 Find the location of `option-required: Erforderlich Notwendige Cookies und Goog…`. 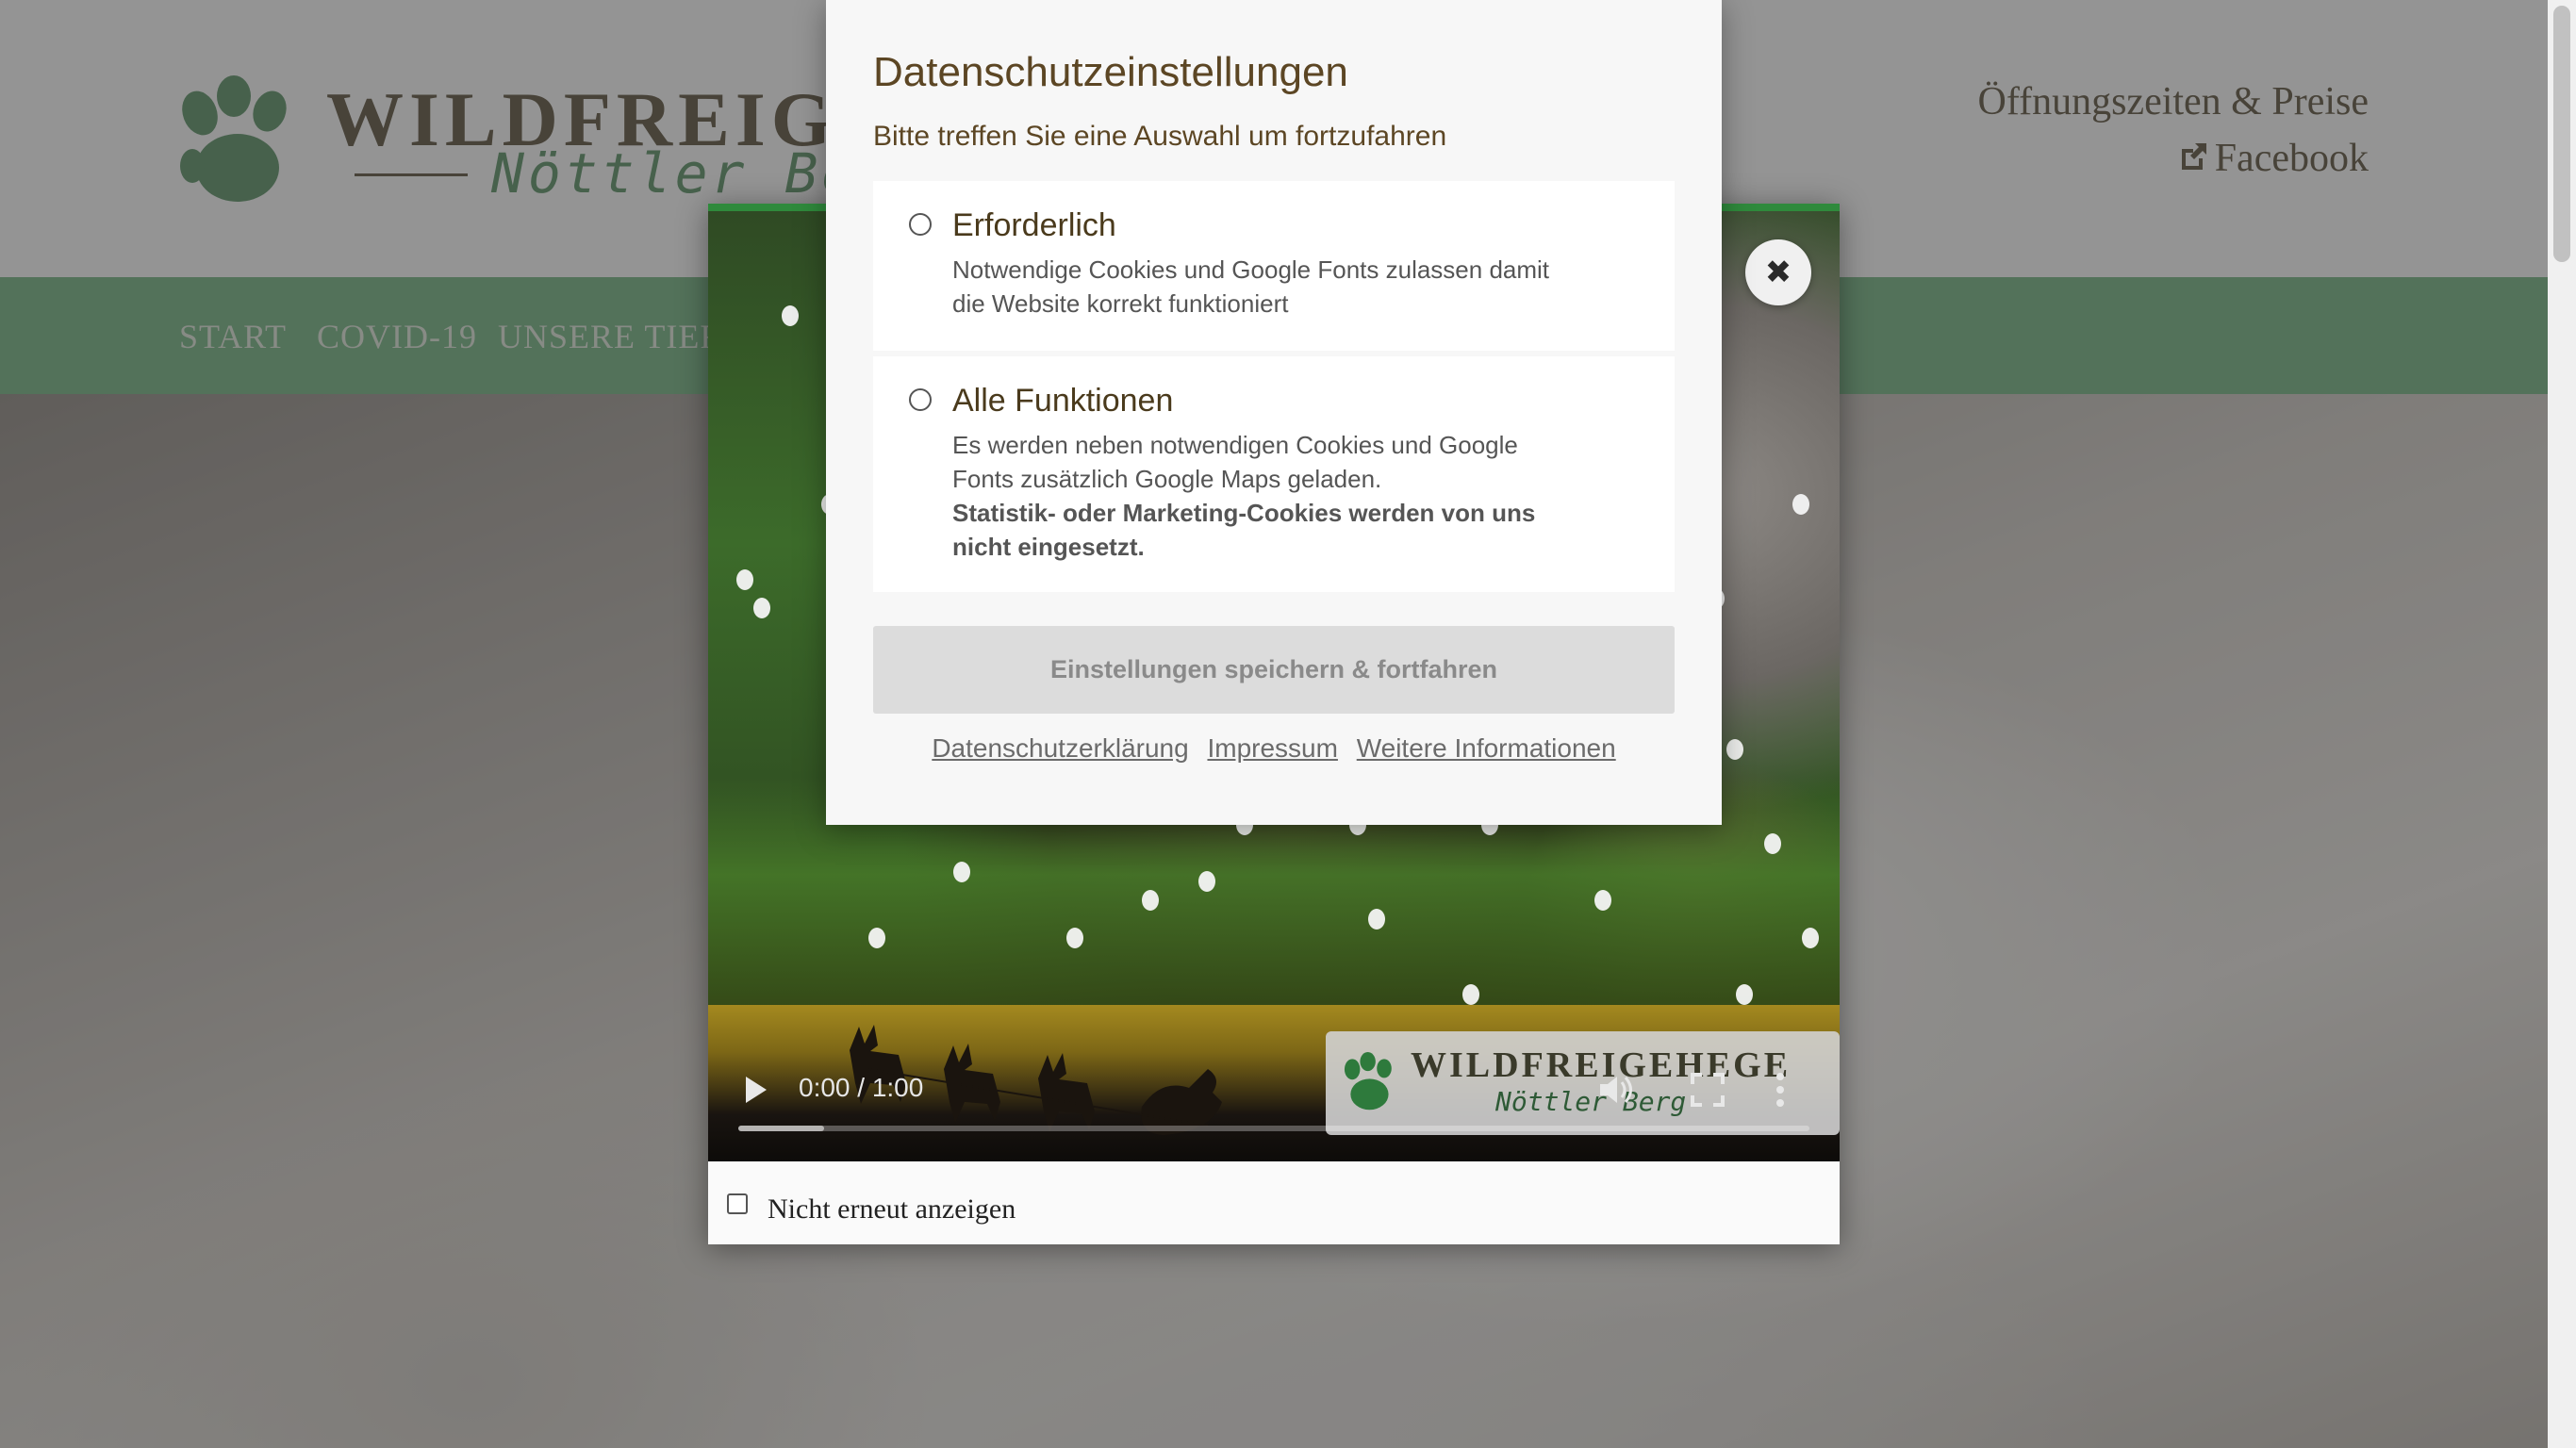

option-required: Erforderlich Notwendige Cookies und Goog… is located at coordinates (1274, 266).